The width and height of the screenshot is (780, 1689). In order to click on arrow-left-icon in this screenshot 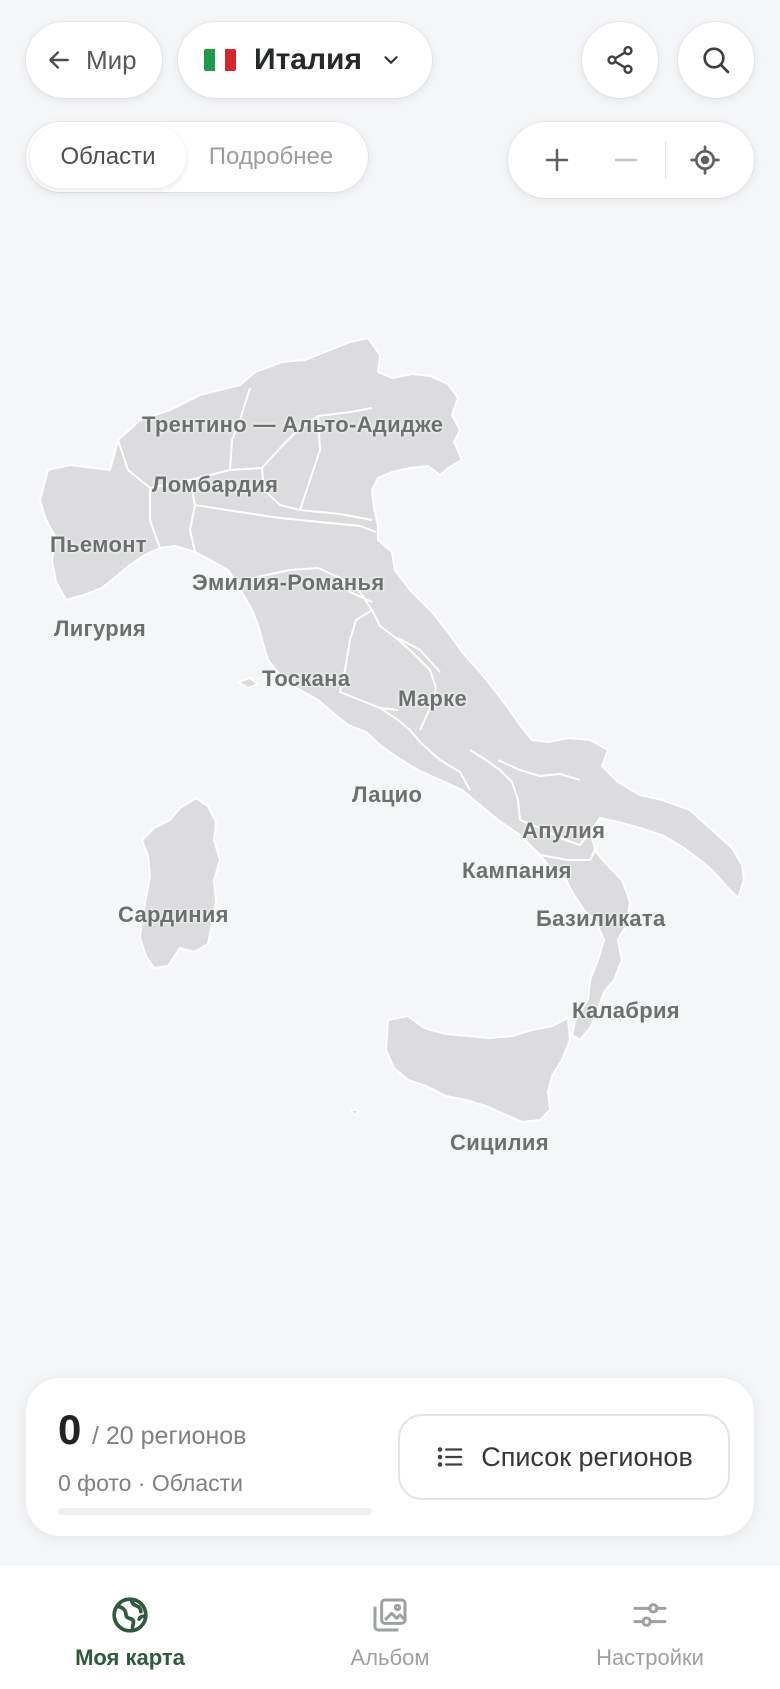, I will do `click(59, 60)`.